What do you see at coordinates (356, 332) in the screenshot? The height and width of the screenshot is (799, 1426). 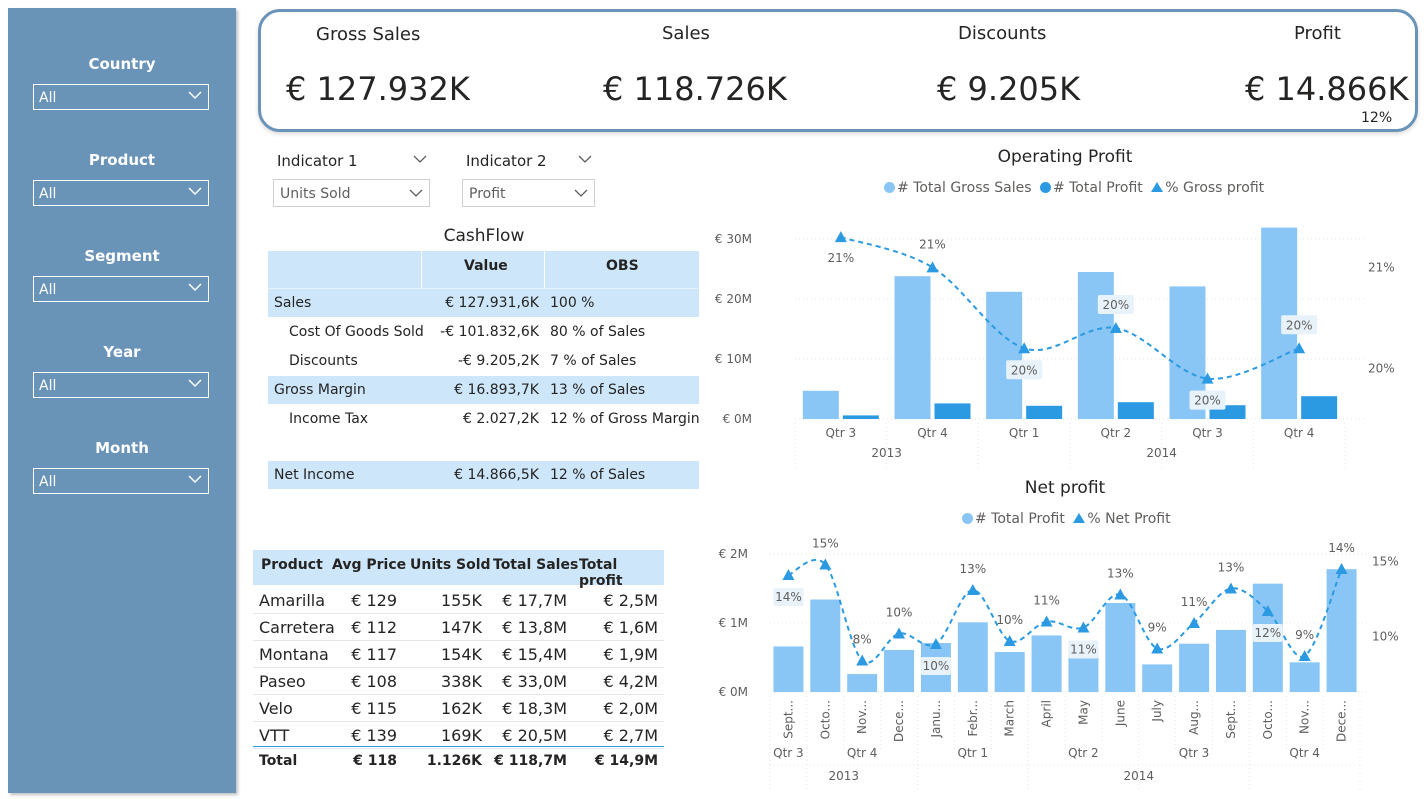 I see `cashflow-row-label: Cost Of Goods Sold` at bounding box center [356, 332].